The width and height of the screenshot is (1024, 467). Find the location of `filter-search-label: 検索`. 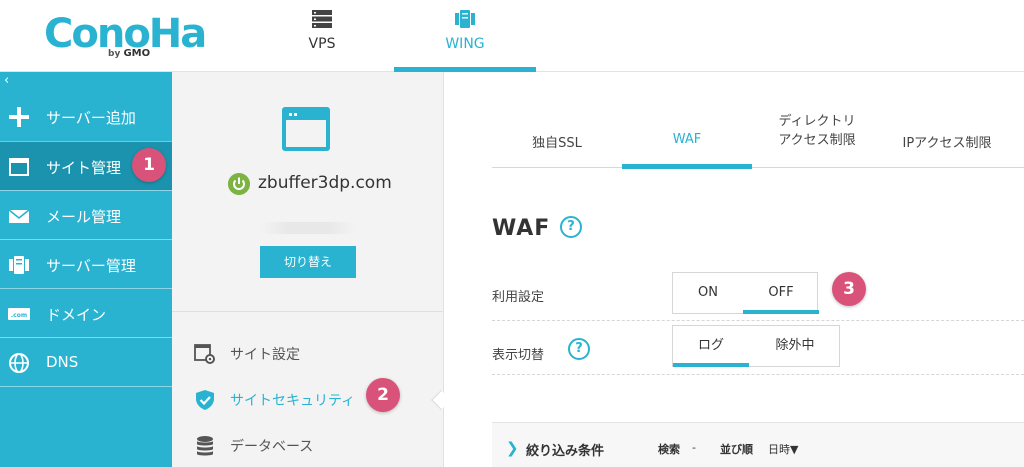

filter-search-label: 検索 is located at coordinates (669, 449).